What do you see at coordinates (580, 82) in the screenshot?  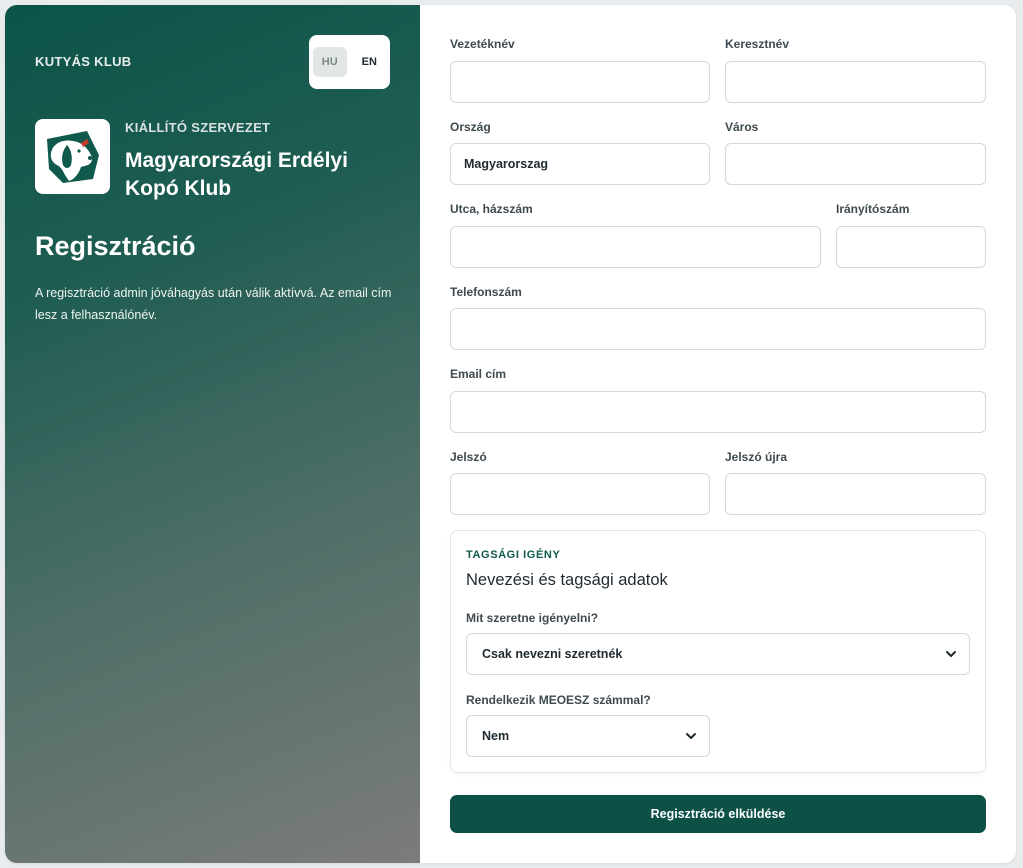 I see `last-name-field` at bounding box center [580, 82].